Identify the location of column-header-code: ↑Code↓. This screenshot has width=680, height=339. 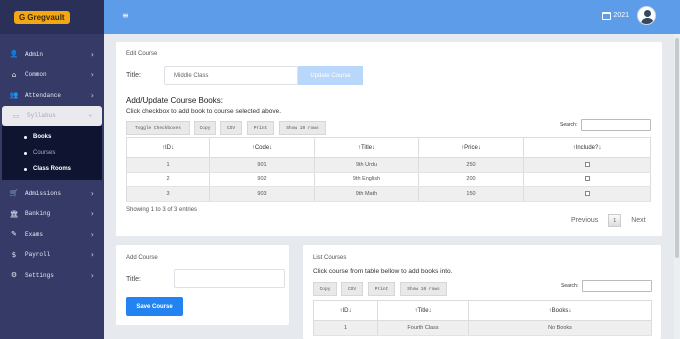
(262, 147).